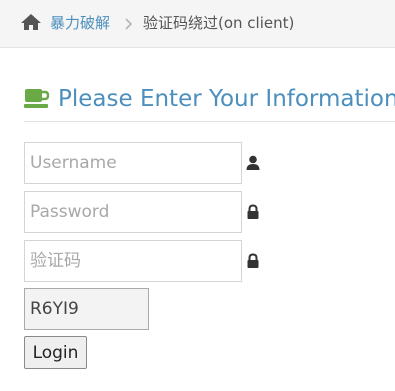 Image resolution: width=395 pixels, height=391 pixels. What do you see at coordinates (133, 163) in the screenshot?
I see `username-field` at bounding box center [133, 163].